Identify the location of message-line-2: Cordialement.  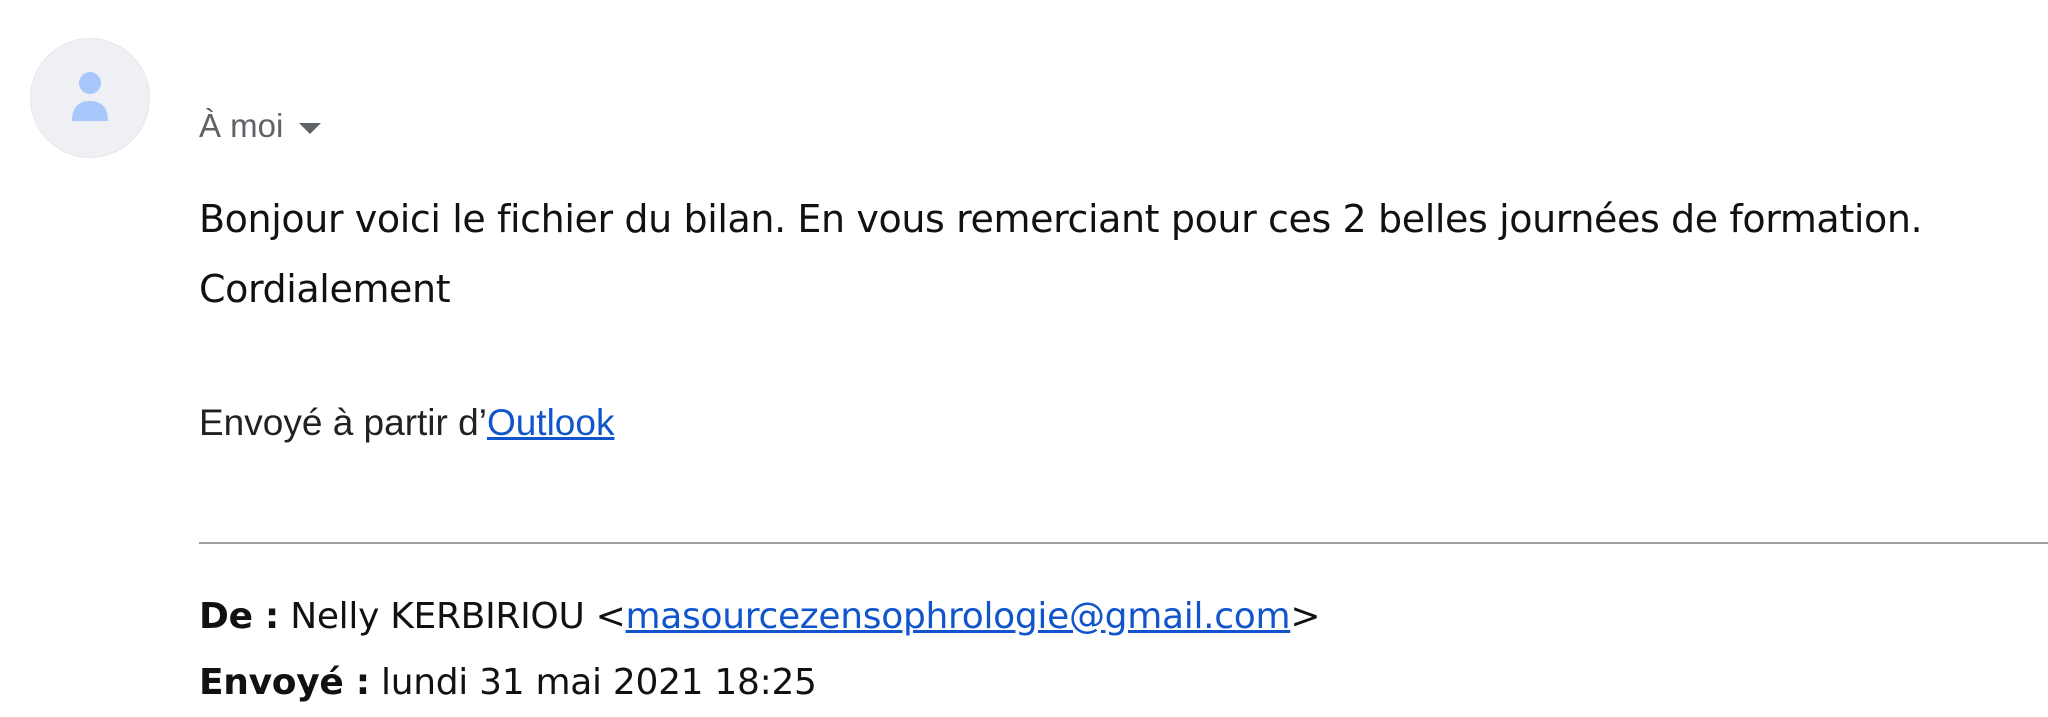
(325, 289).